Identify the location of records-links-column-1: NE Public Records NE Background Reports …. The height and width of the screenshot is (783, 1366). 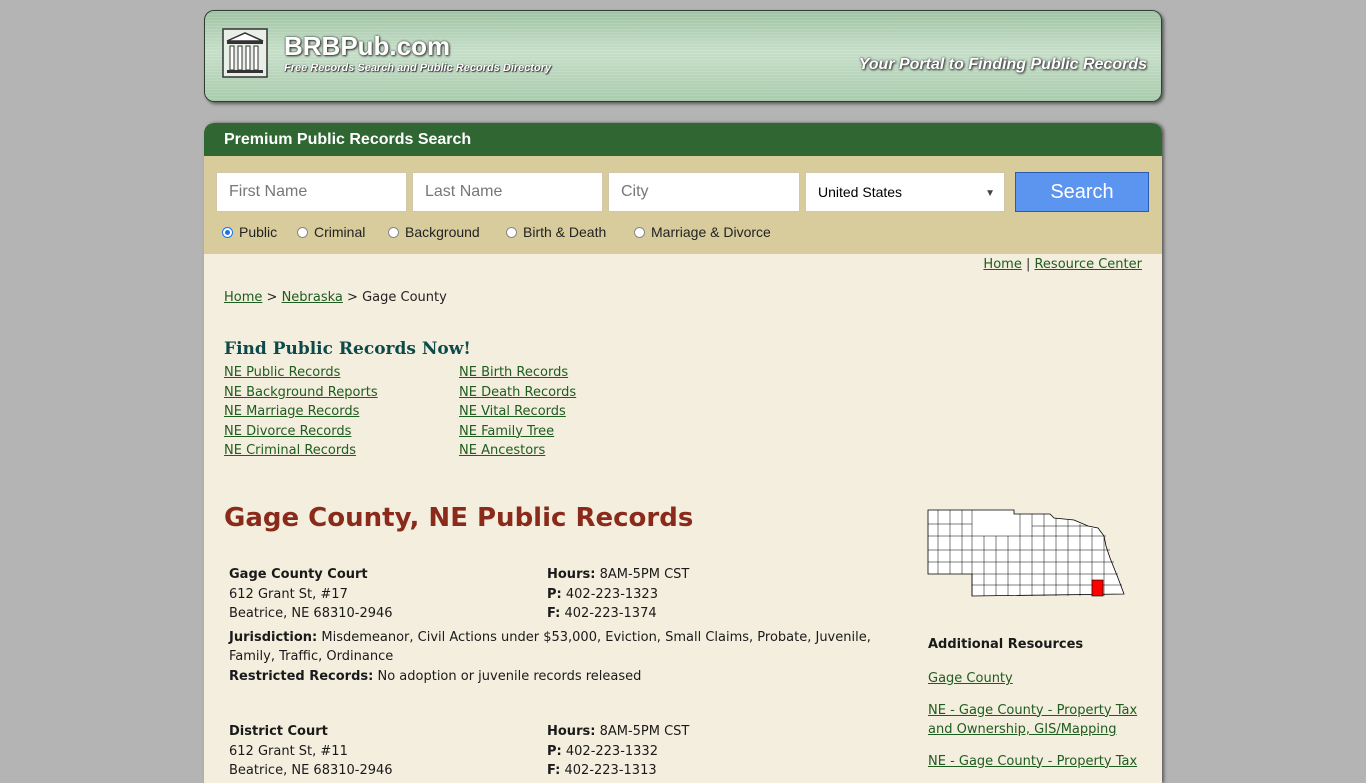
(301, 412).